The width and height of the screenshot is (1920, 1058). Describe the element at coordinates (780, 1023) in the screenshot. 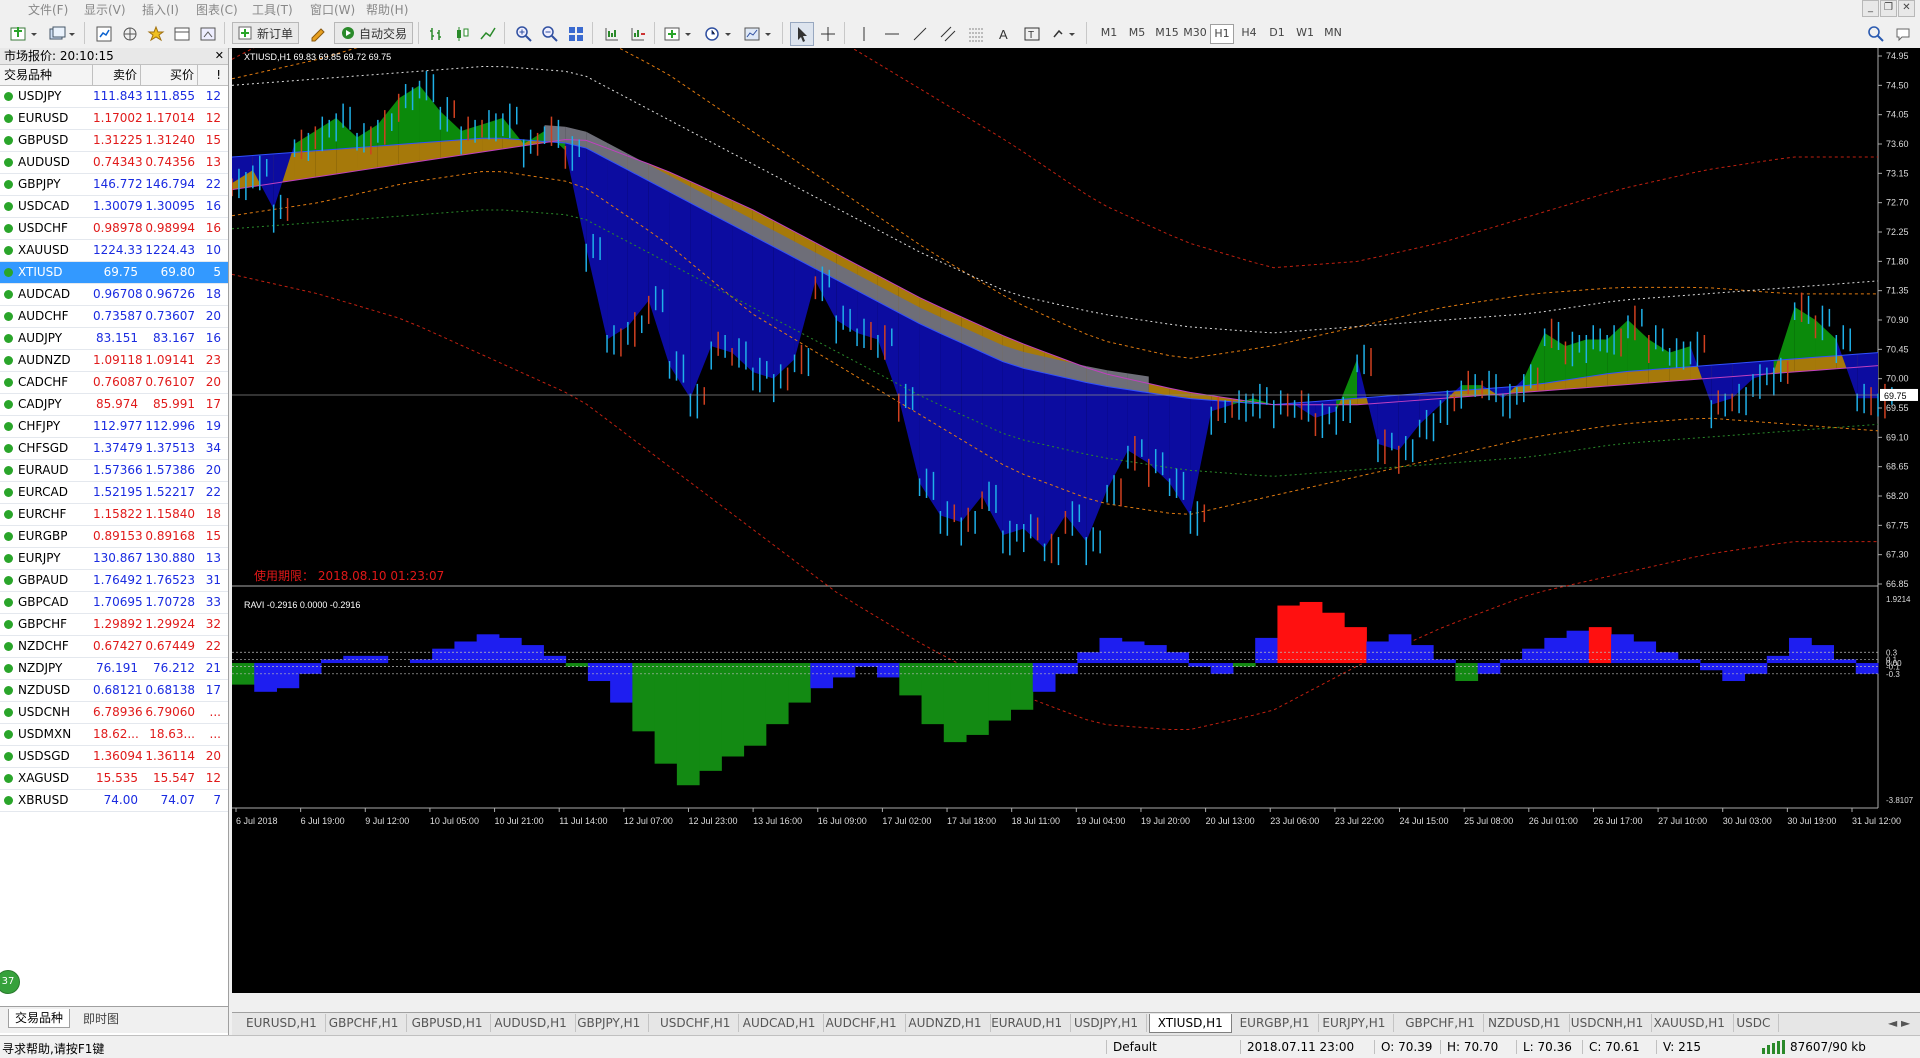

I see `chart-tab: AUDCAD,H1` at that location.